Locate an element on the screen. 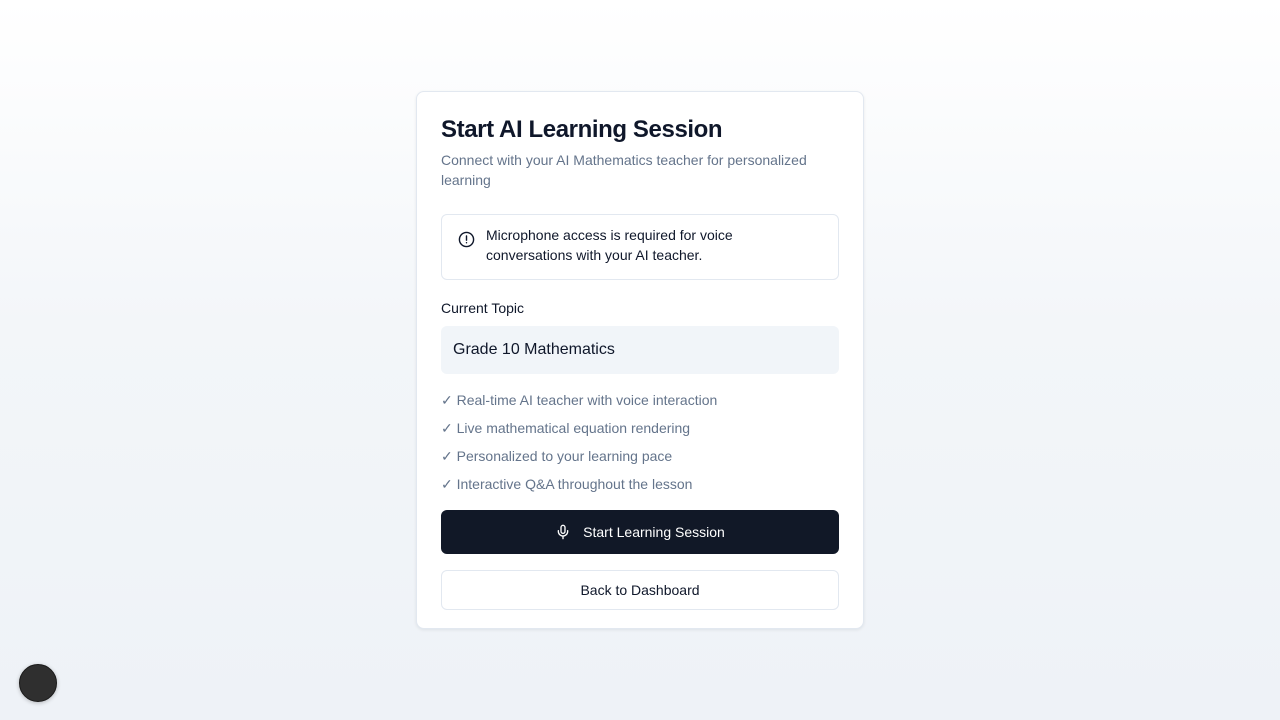 The height and width of the screenshot is (720, 1280). microphone-icon is located at coordinates (563, 532).